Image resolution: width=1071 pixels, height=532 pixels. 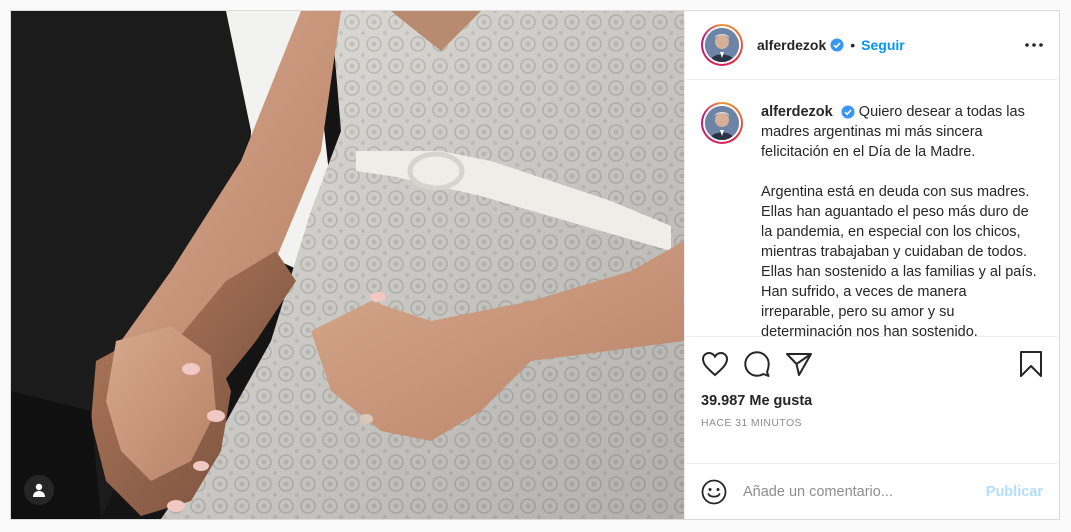 What do you see at coordinates (883, 45) in the screenshot?
I see `follow-button: Seguir` at bounding box center [883, 45].